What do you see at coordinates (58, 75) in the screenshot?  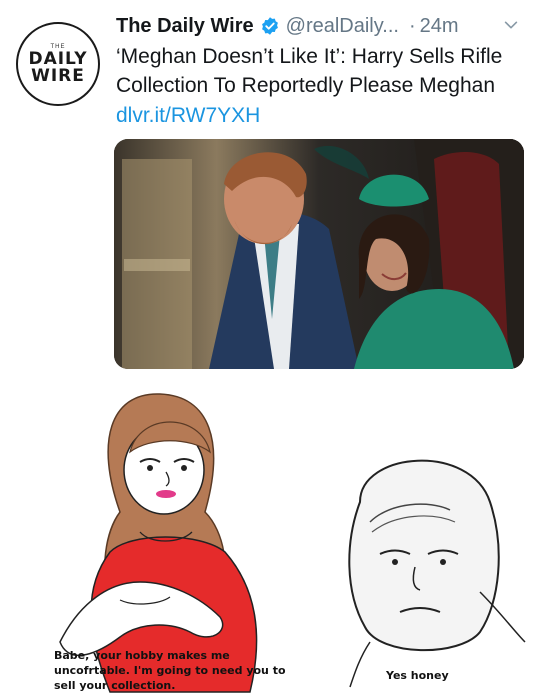 I see `logo-line-2: WIRE` at bounding box center [58, 75].